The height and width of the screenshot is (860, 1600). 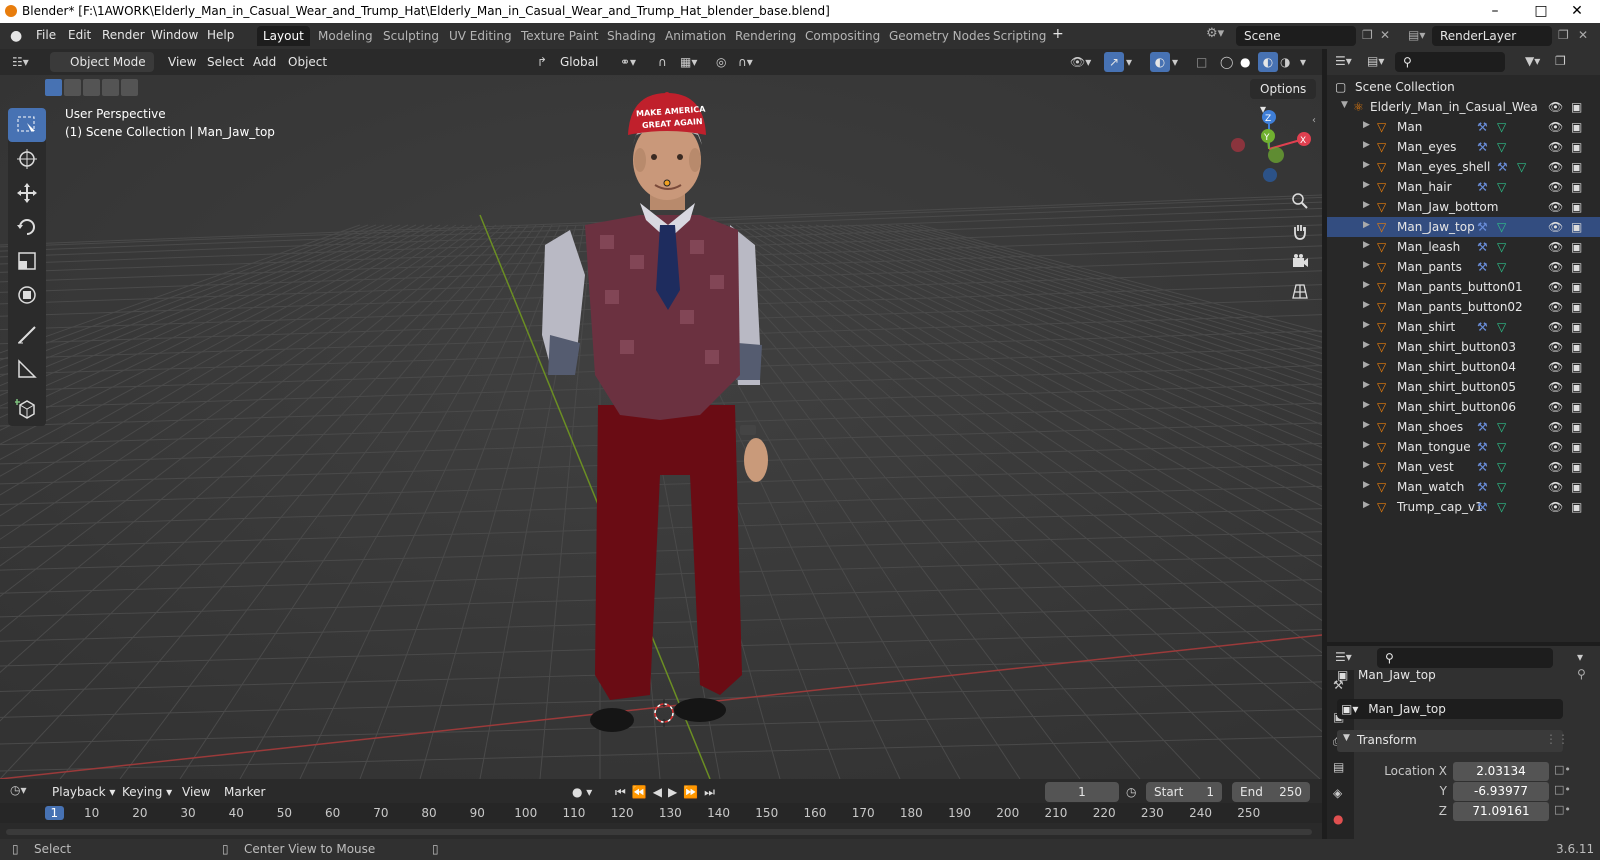 What do you see at coordinates (745, 62) in the screenshot?
I see `falloff-icon: ∩▾` at bounding box center [745, 62].